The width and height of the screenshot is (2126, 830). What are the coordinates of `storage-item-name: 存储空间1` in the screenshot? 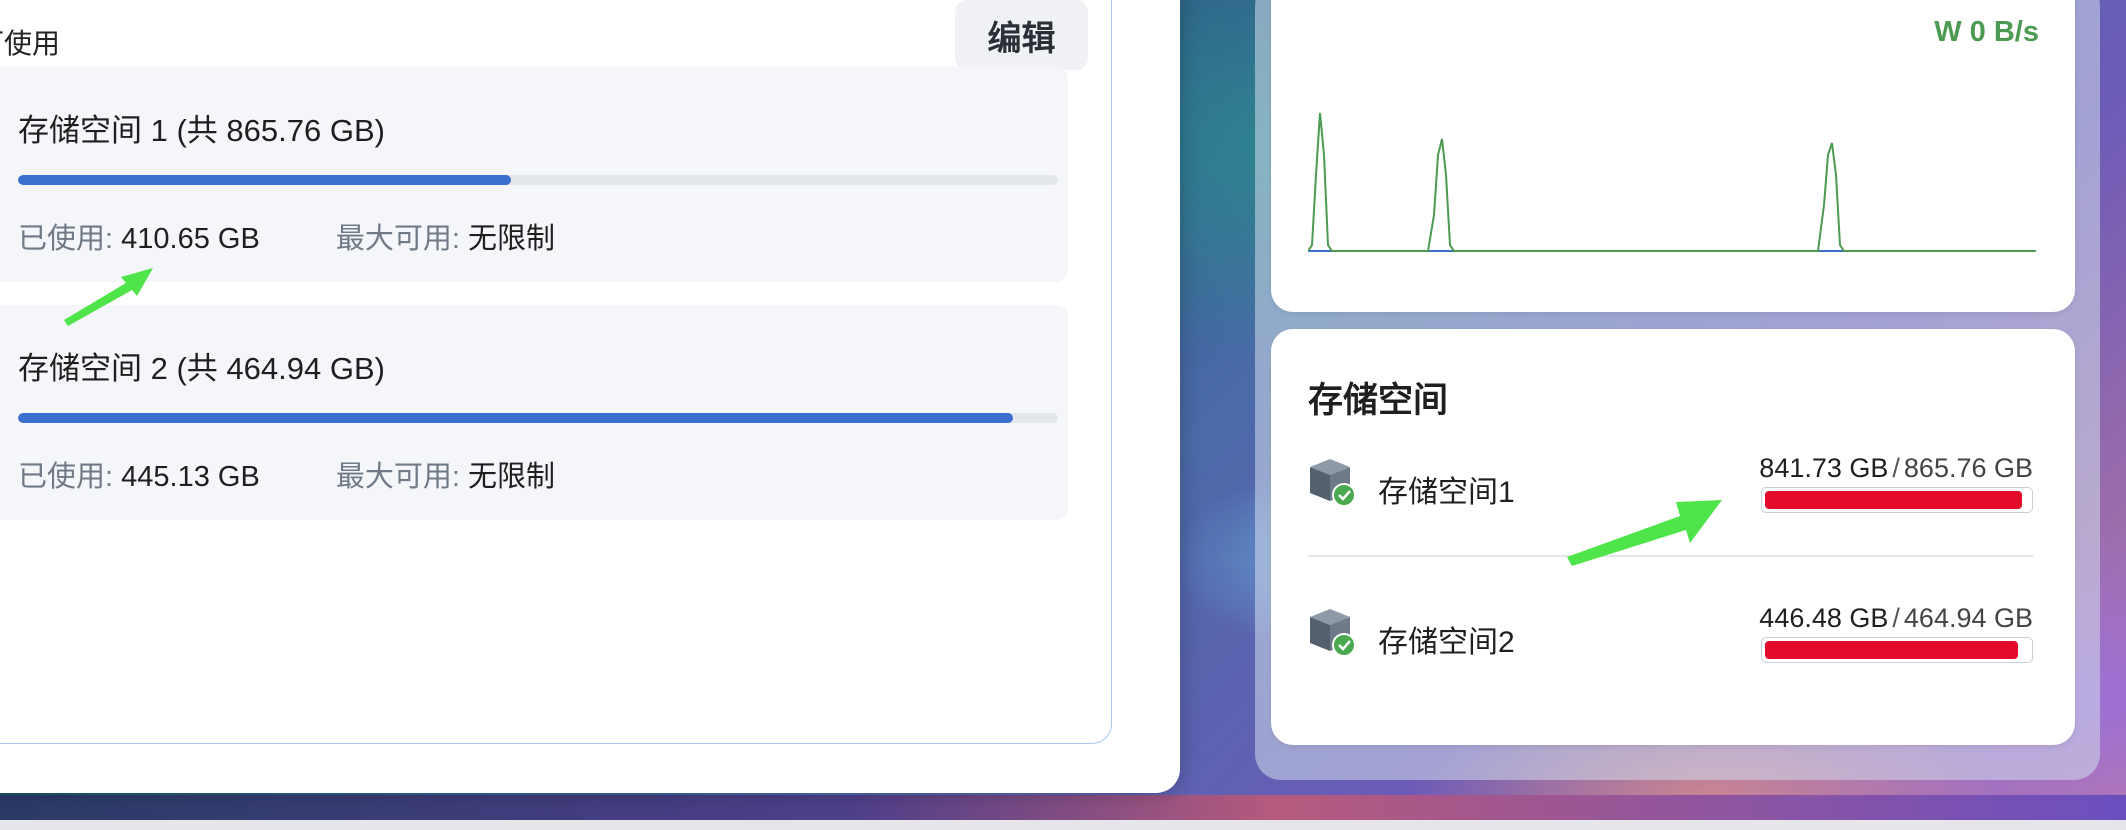 It's located at (1446, 492).